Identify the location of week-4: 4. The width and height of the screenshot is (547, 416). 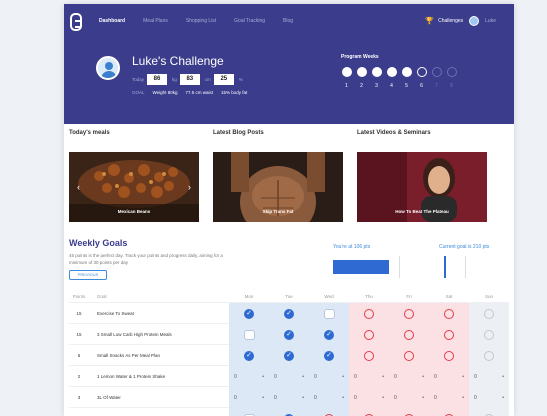
(391, 78).